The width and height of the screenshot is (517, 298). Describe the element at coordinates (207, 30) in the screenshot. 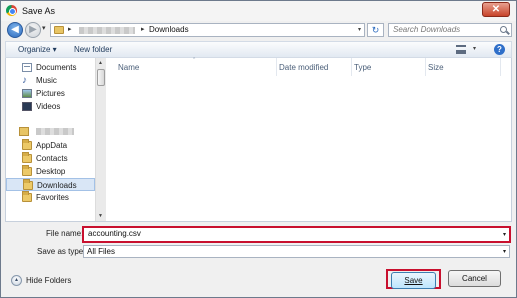

I see `breadcrumb: ▸ ▸ Downloads ▾` at that location.